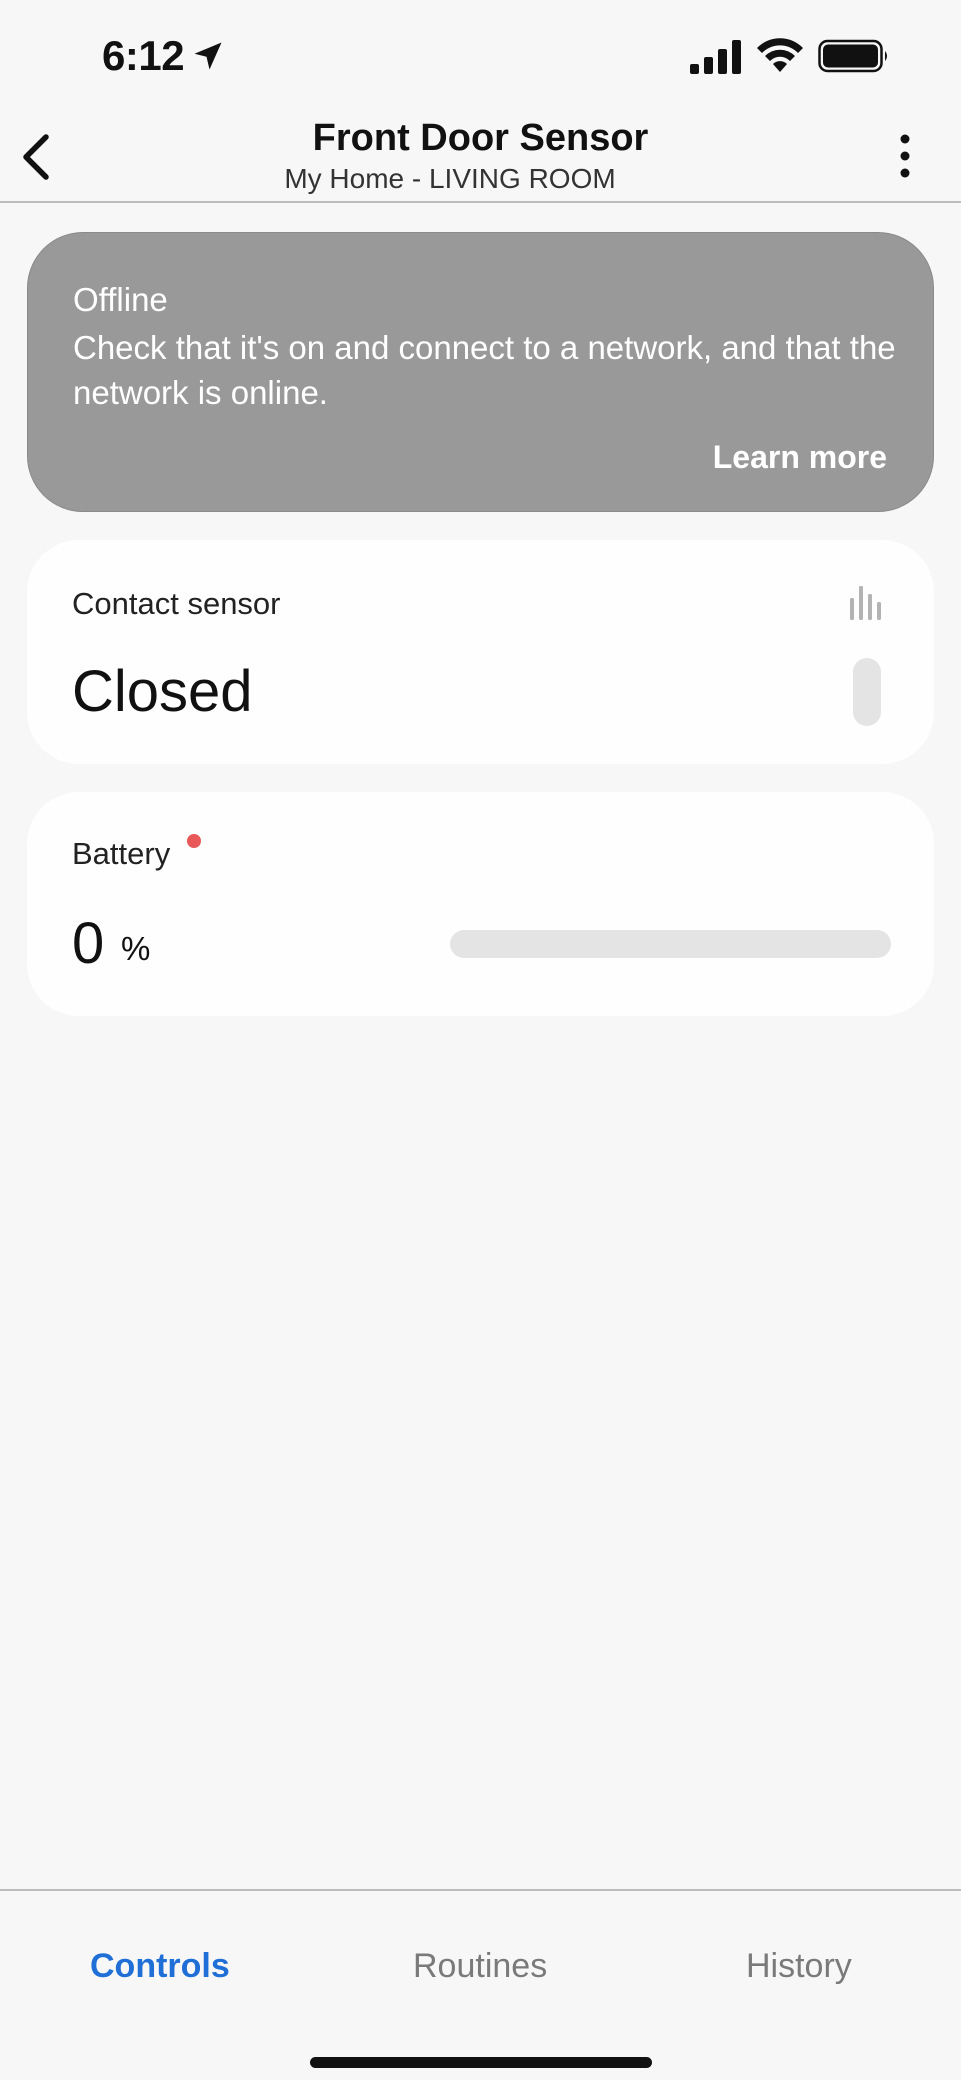  I want to click on battery-status-icon, so click(852, 56).